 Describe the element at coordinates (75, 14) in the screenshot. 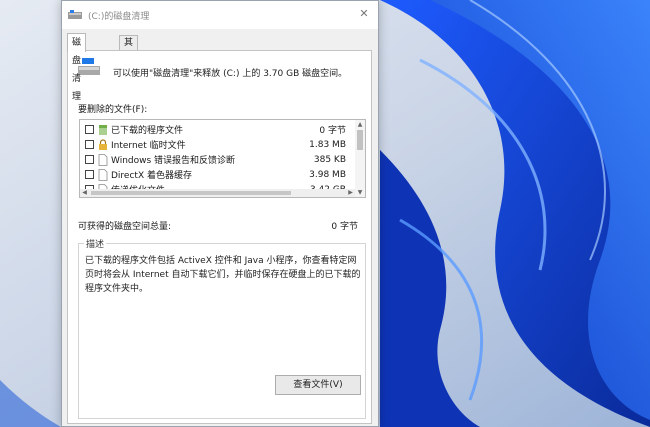

I see `disk-cleanup-app-icon` at that location.